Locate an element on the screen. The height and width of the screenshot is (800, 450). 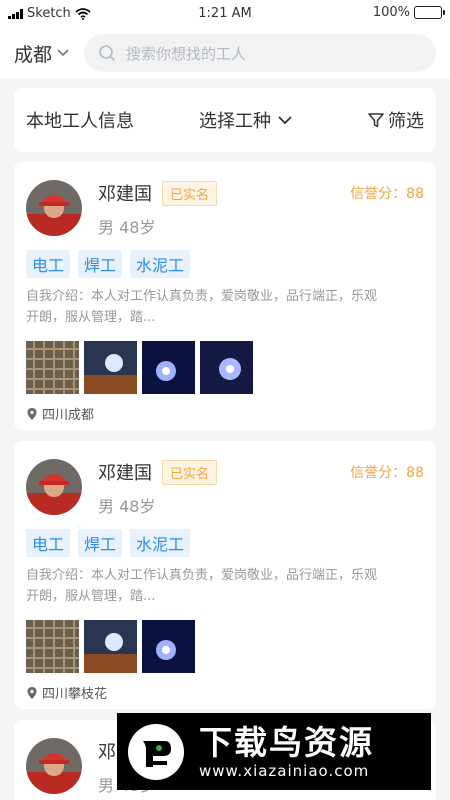
top-bar: 成都 搜索你想找的工人 is located at coordinates (225, 53).